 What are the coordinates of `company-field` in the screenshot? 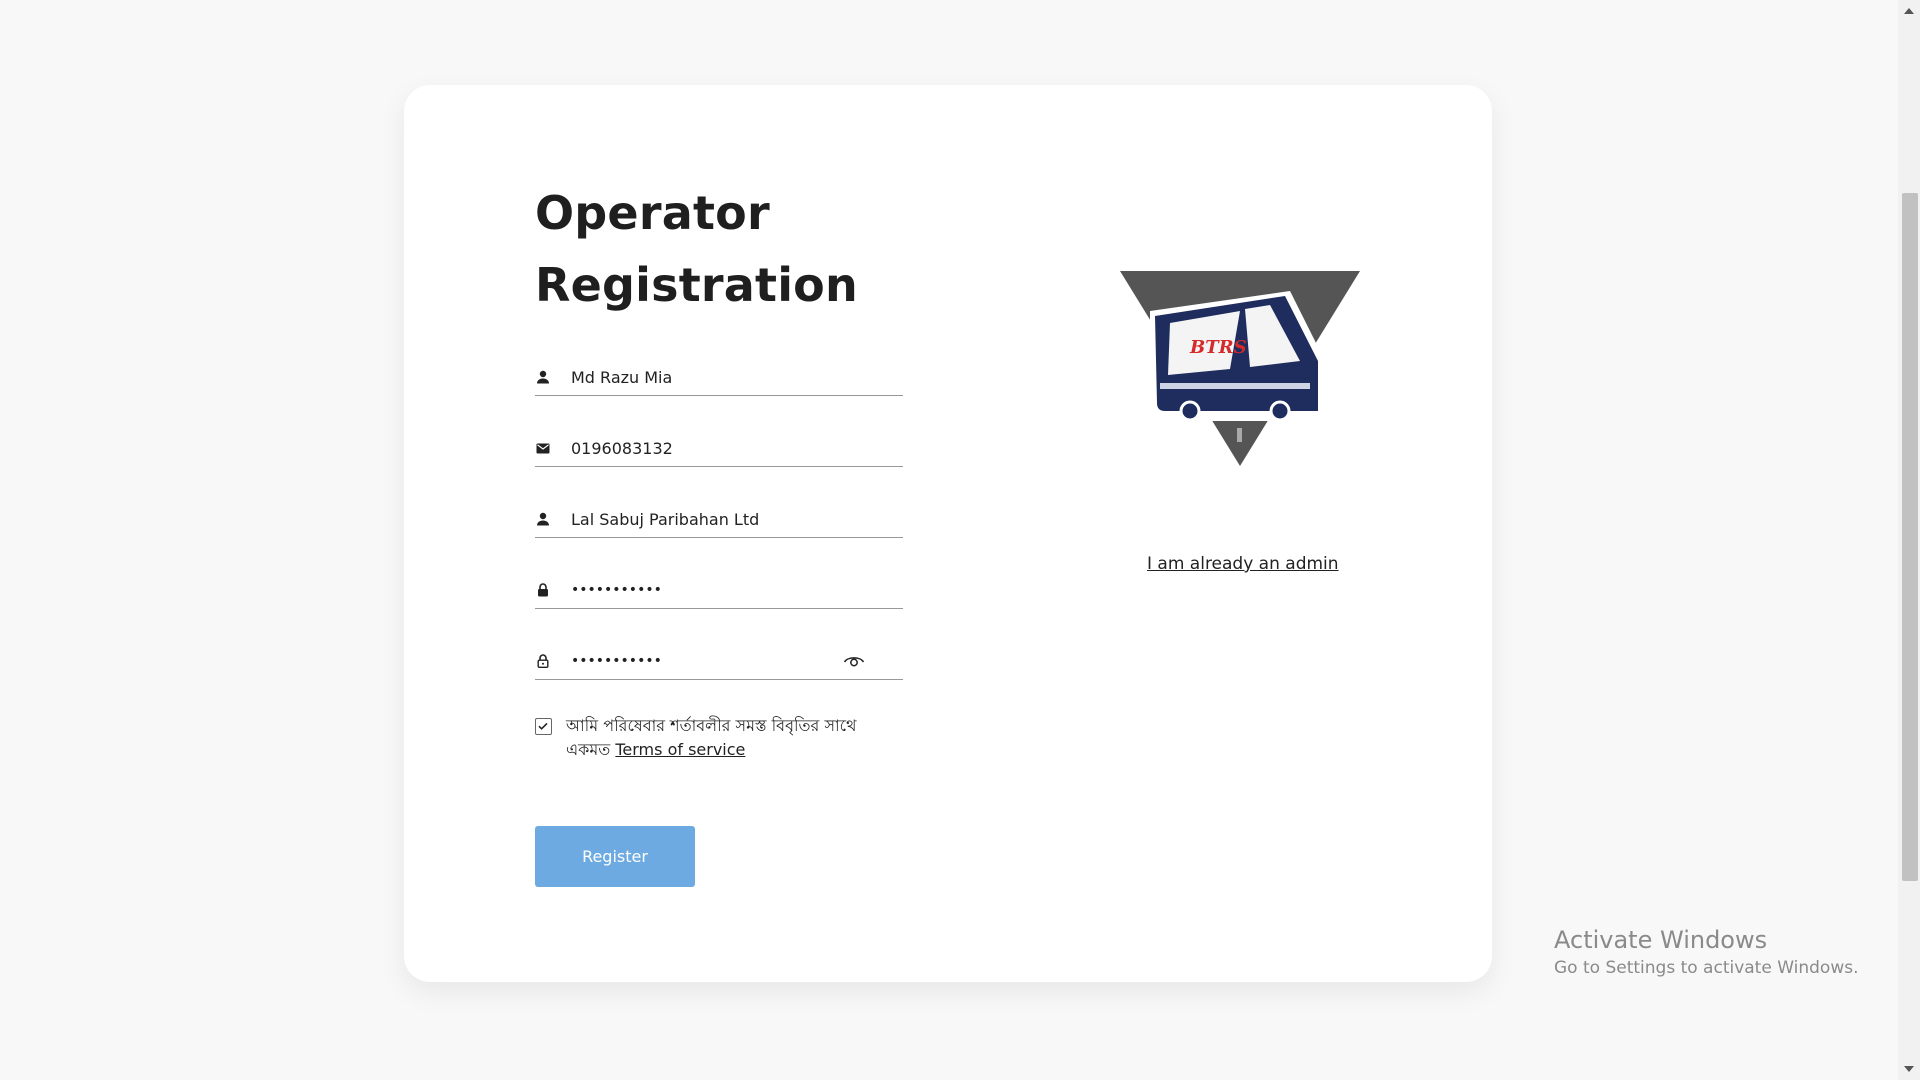 It's located at (719, 519).